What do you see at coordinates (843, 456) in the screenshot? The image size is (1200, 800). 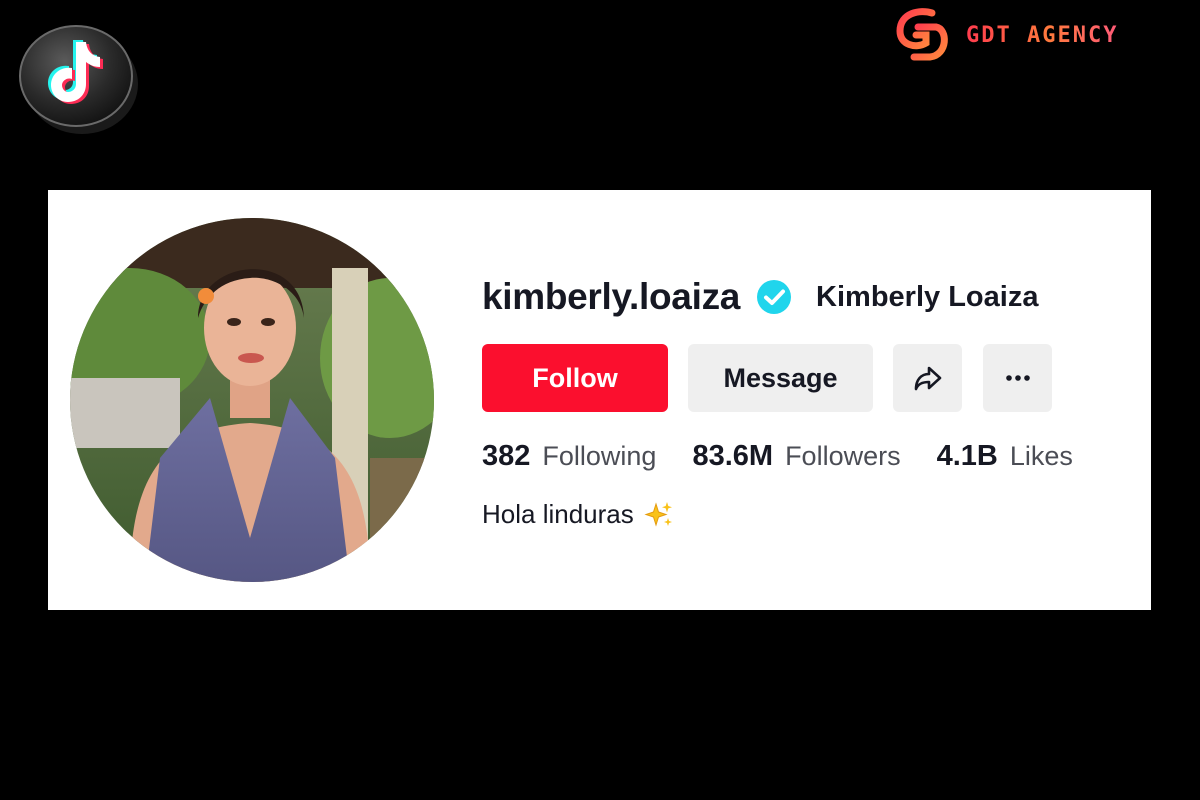 I see `stat-label: Followers` at bounding box center [843, 456].